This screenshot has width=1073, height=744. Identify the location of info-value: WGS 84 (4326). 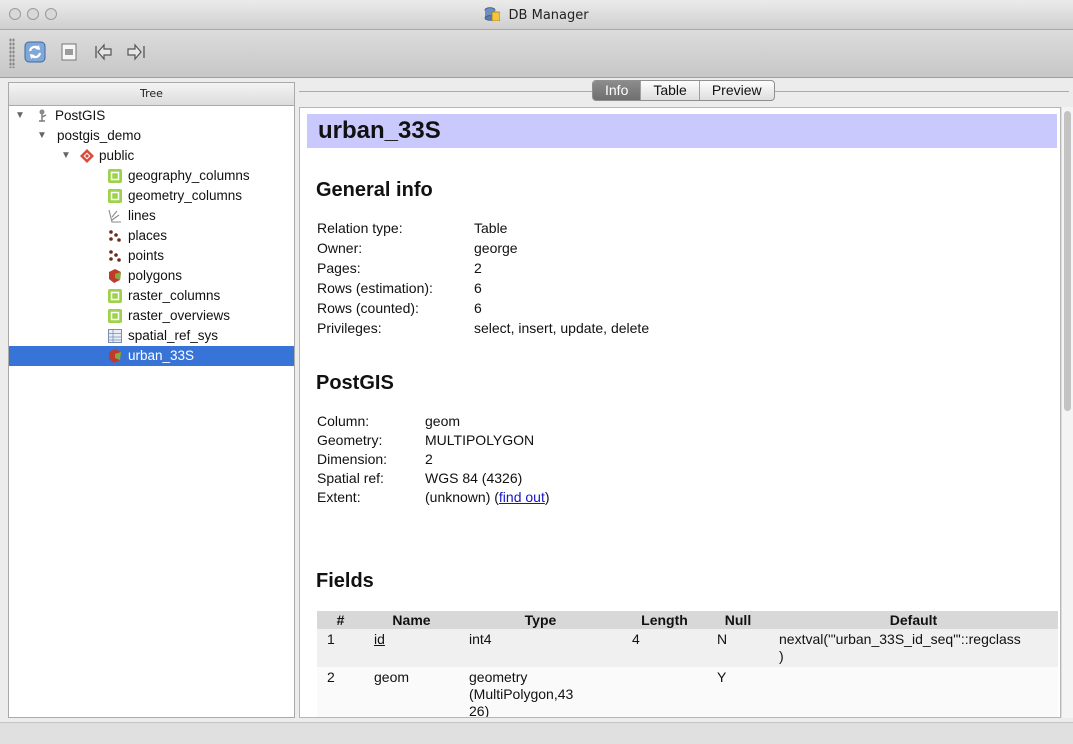
(474, 478).